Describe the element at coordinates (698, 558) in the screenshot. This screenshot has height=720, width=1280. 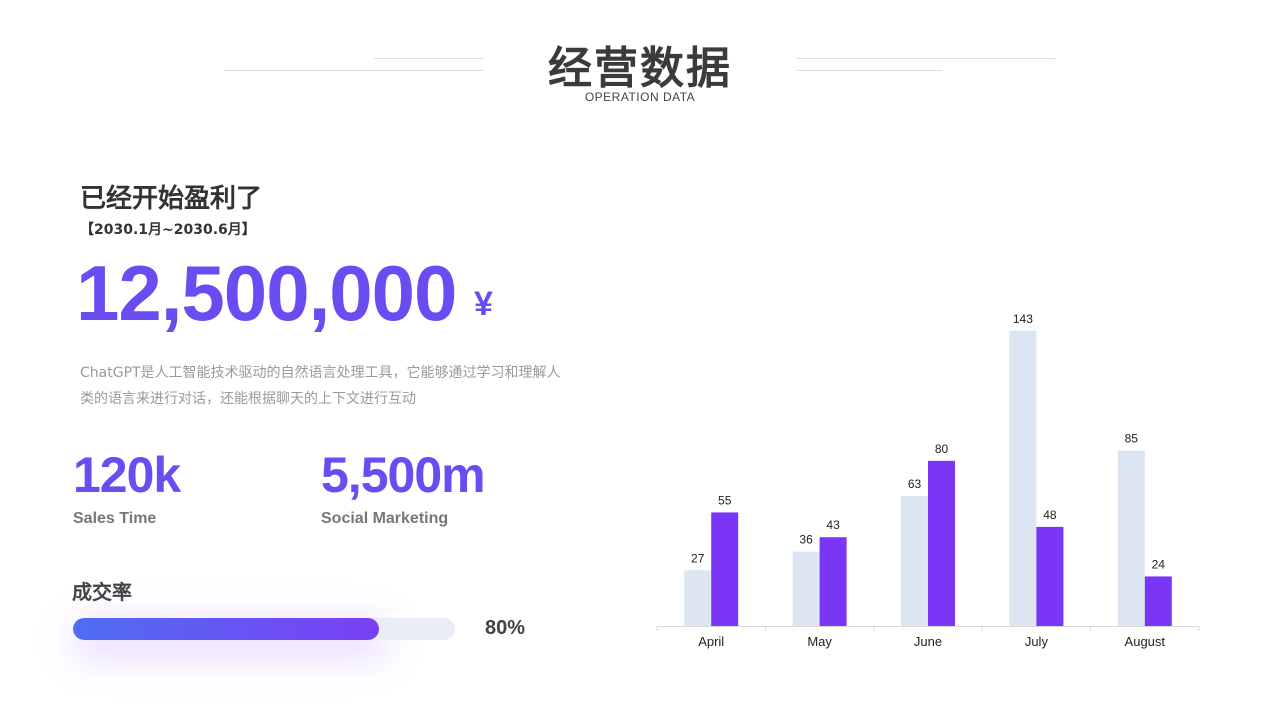
I see `data-label: 27` at that location.